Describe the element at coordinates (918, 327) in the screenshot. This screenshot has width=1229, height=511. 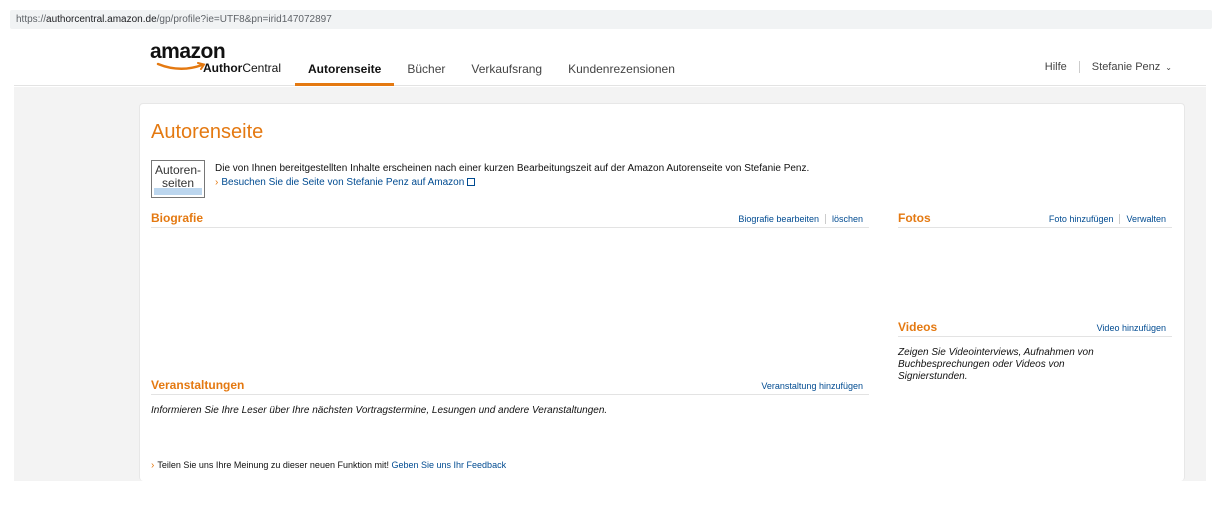
I see `videos-title: Videos` at that location.